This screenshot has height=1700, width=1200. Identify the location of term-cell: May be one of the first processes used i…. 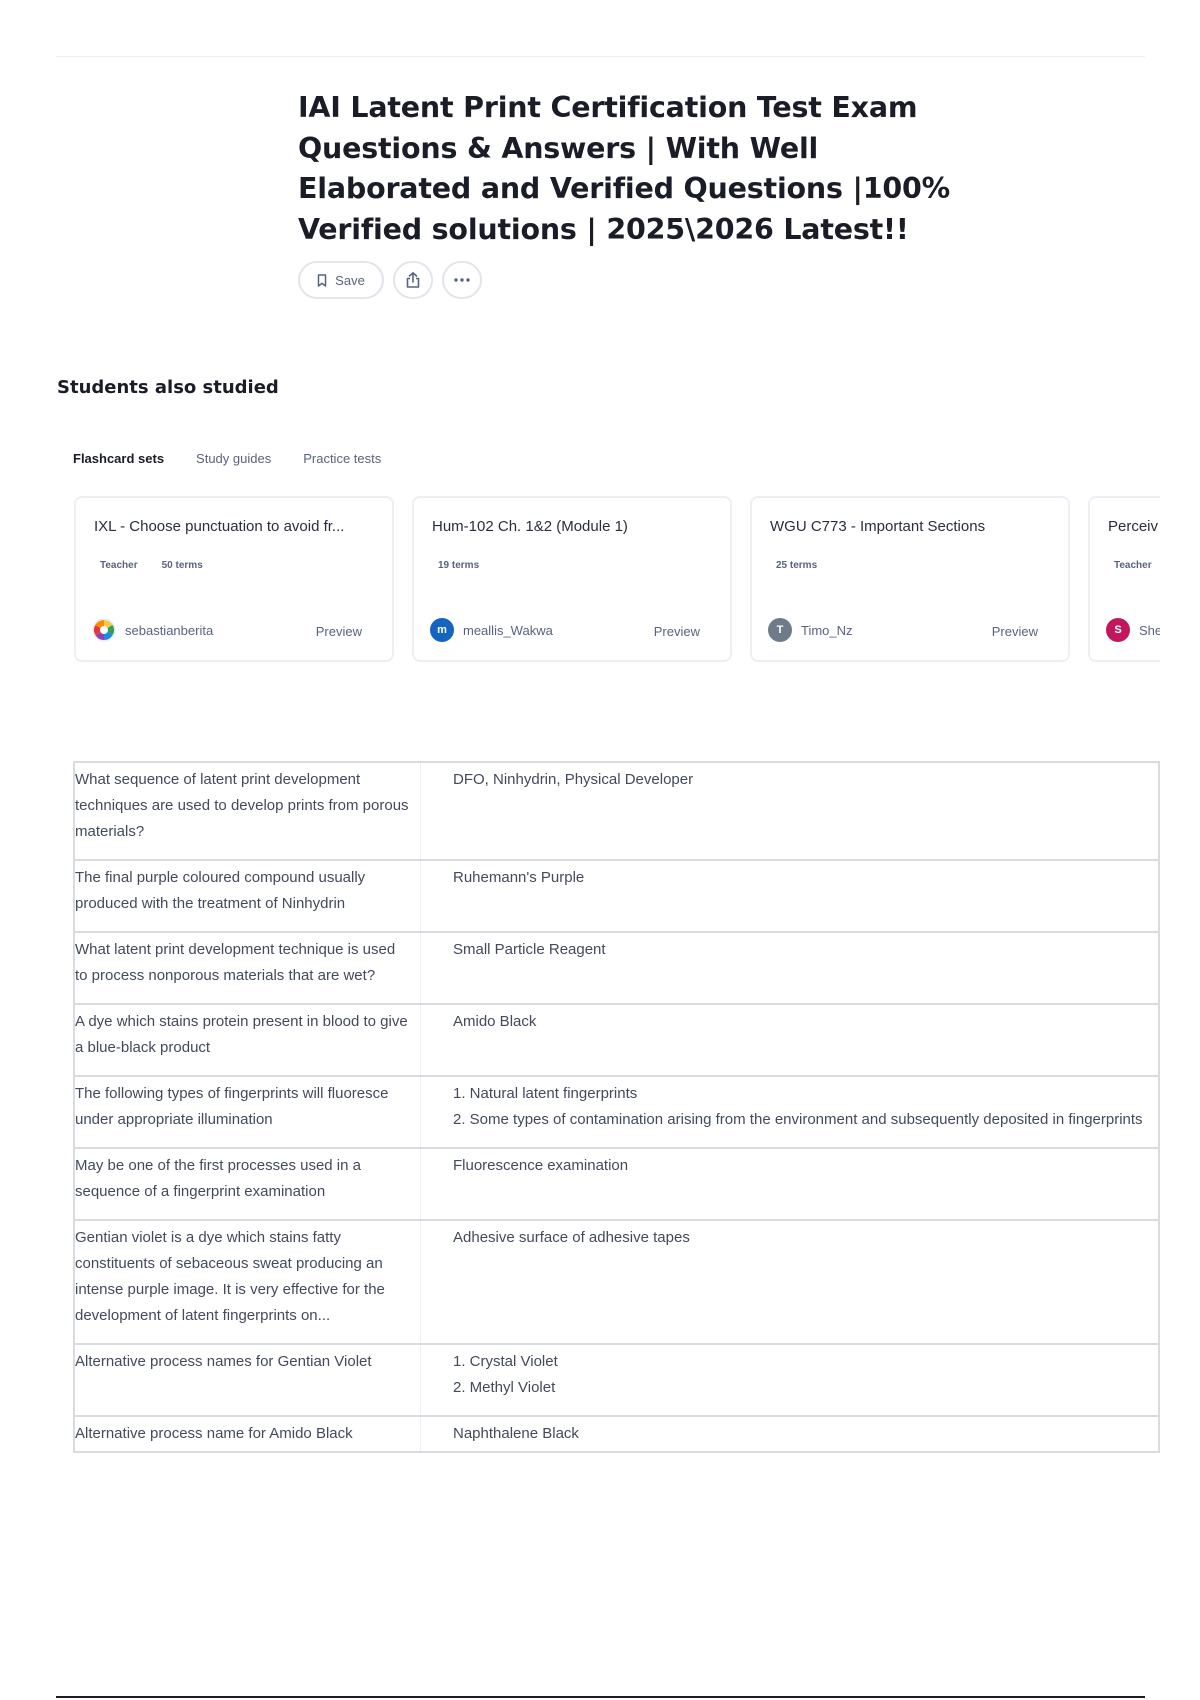
(247, 1184).